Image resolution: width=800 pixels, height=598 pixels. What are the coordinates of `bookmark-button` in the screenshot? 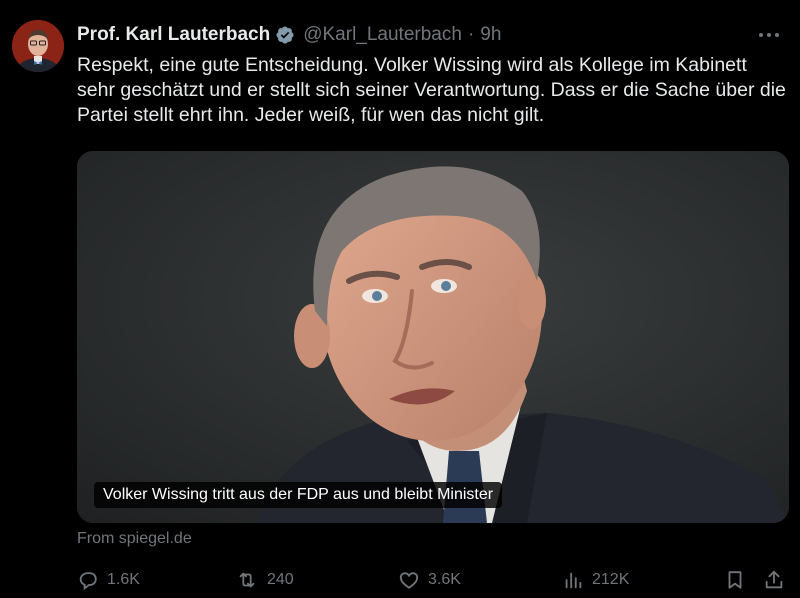 It's located at (739, 580).